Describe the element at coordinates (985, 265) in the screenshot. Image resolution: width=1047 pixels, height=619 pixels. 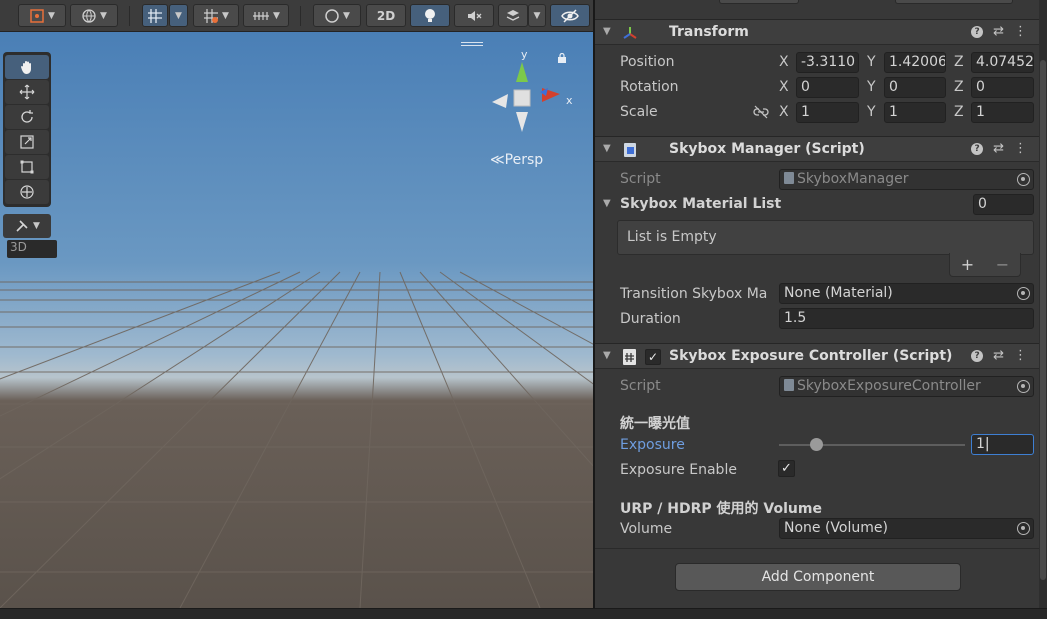
I see `list-footer: + −` at that location.